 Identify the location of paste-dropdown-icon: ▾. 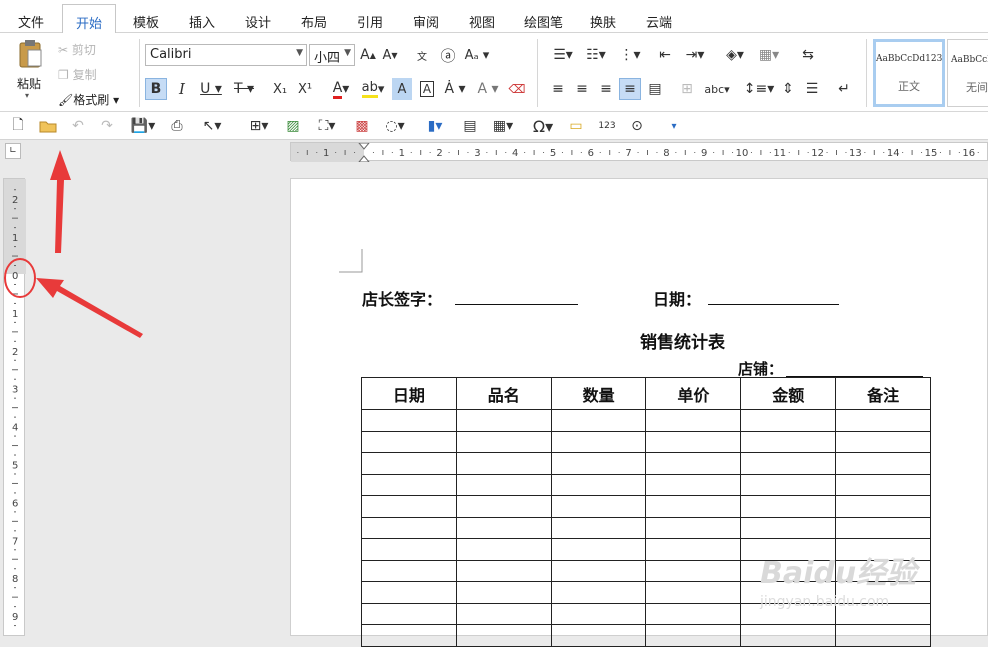
(27, 95).